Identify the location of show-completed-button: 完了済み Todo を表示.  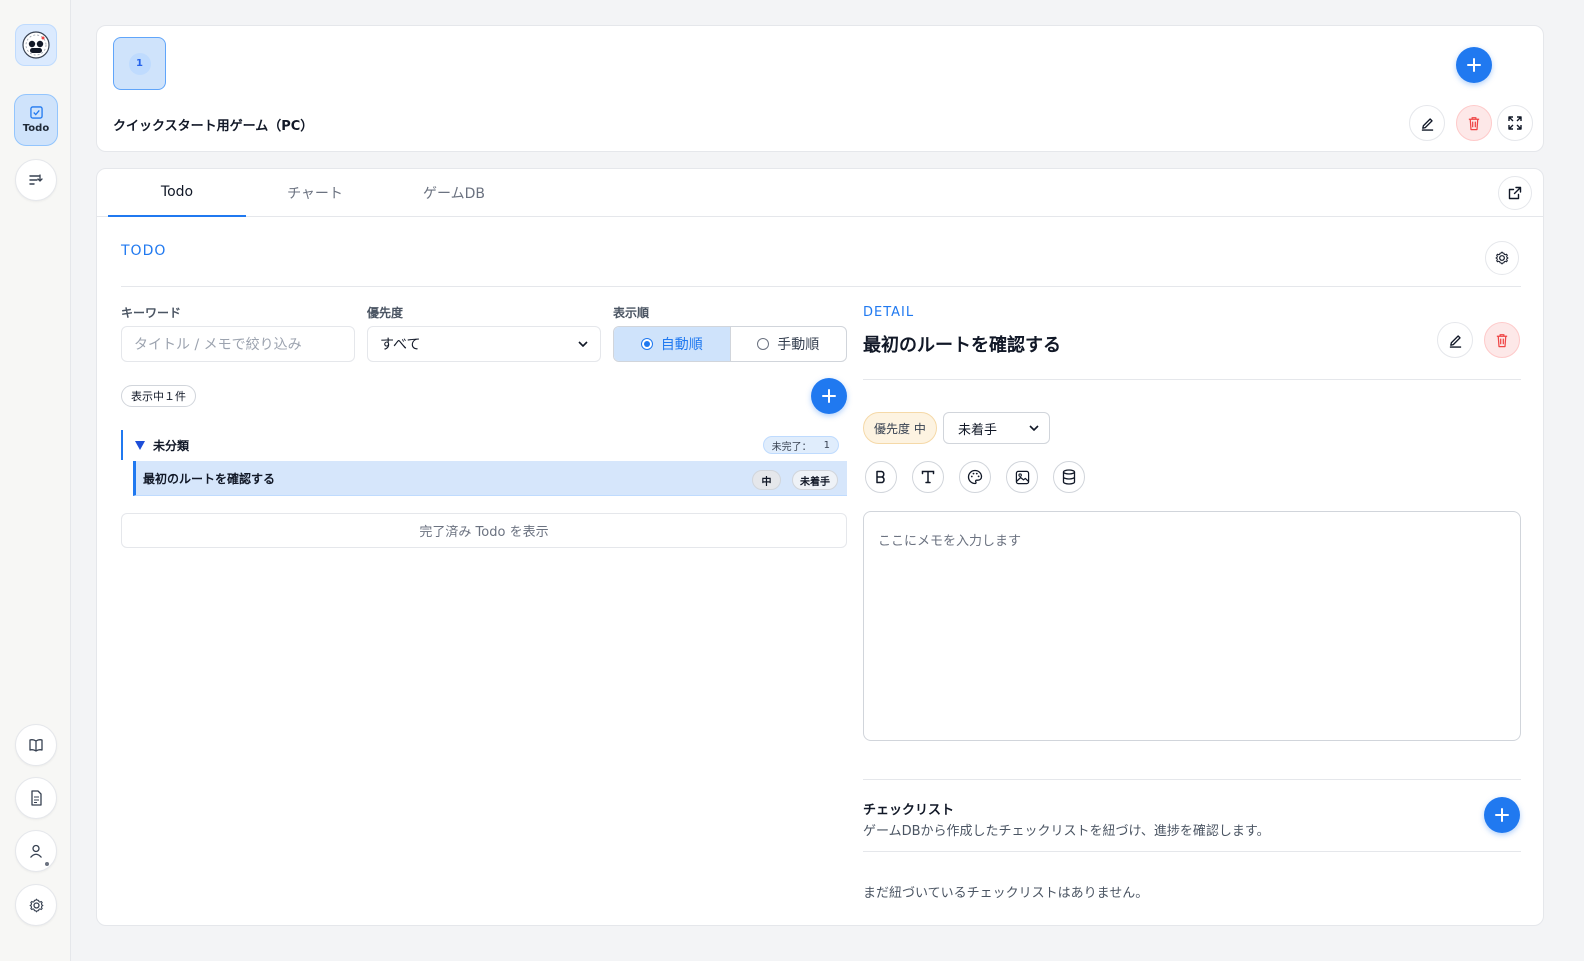
(484, 530).